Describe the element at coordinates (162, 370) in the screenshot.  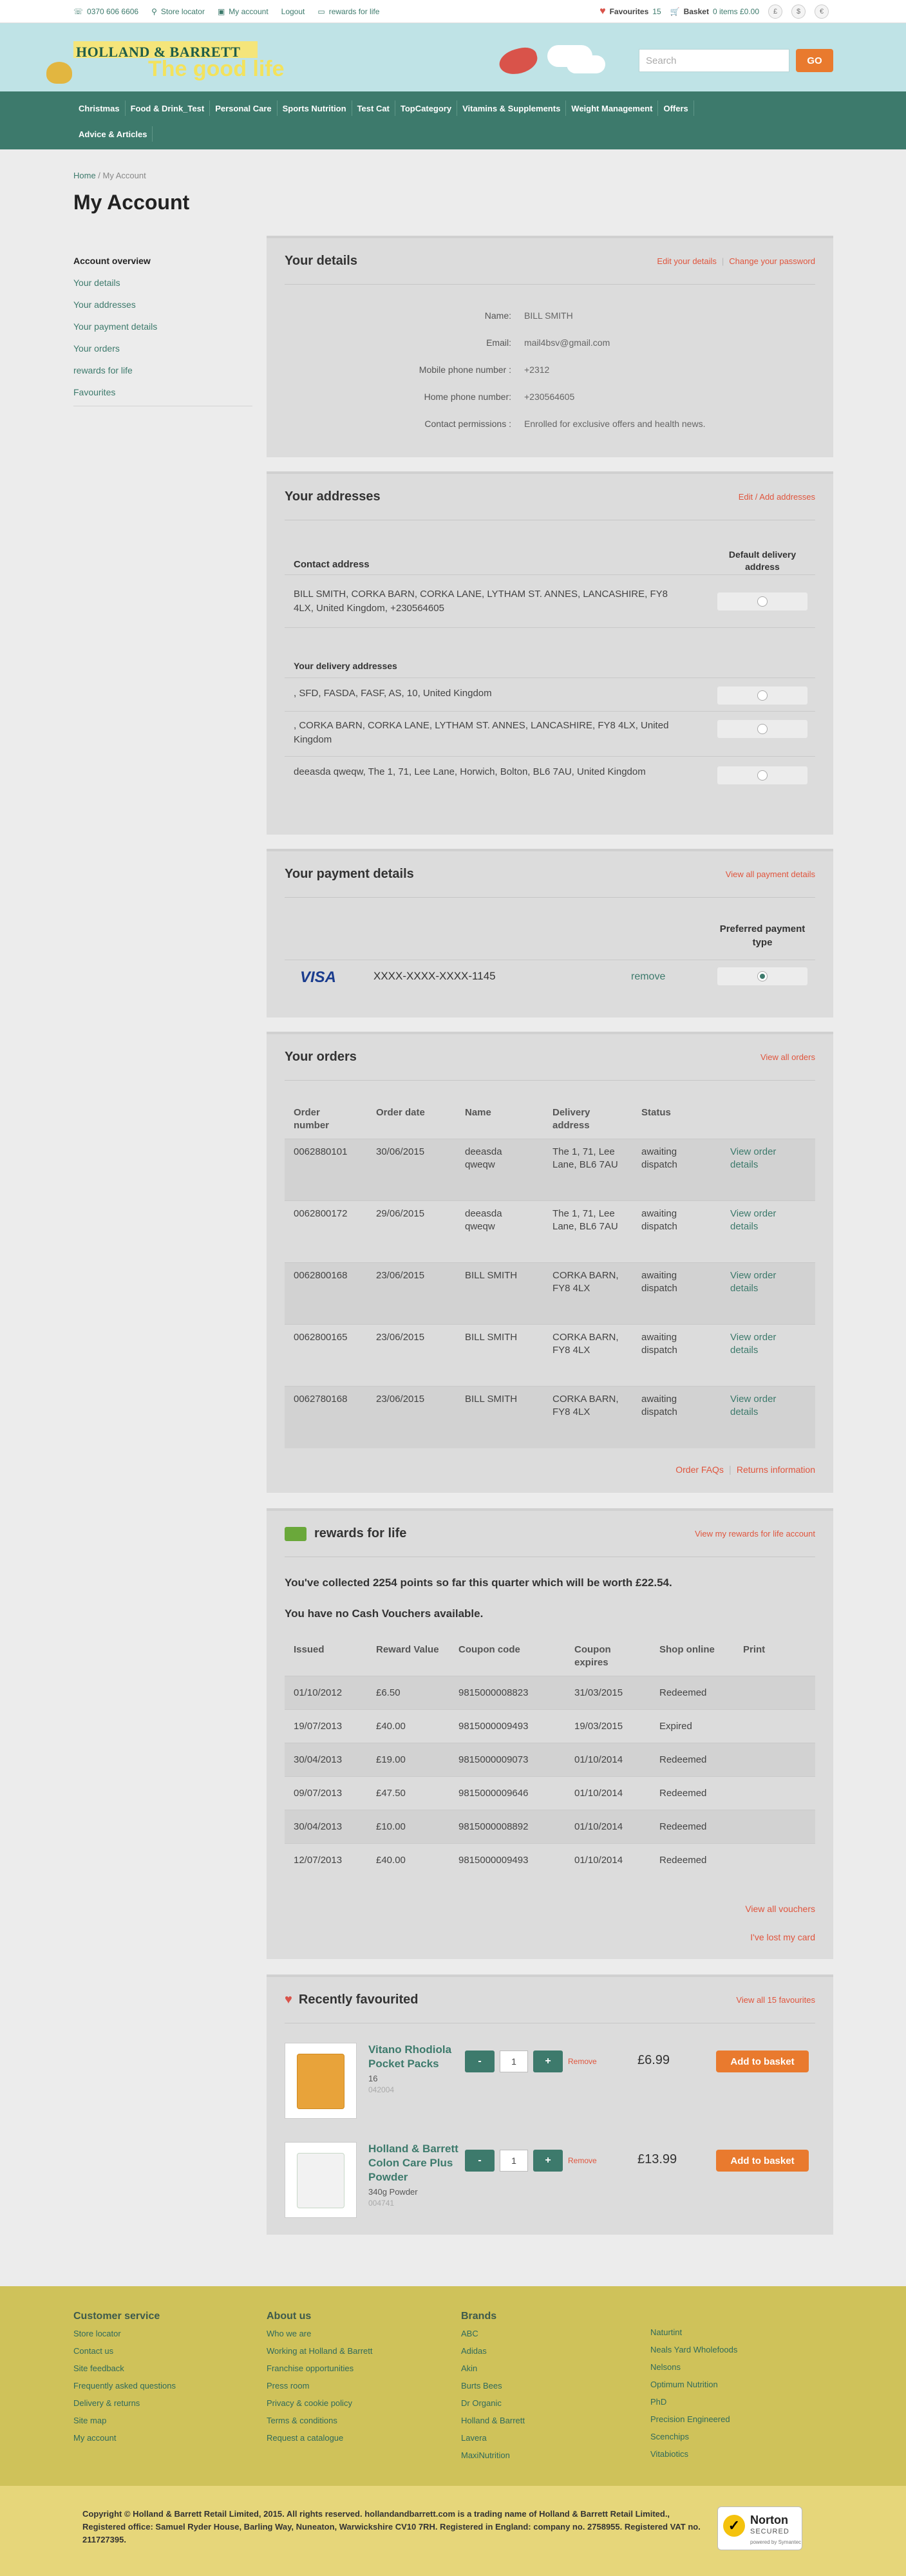
I see `sidebar-item-rewards: rewards for life` at that location.